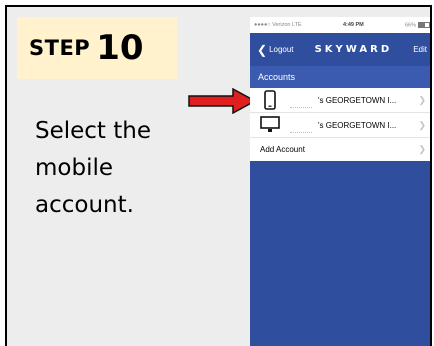  Describe the element at coordinates (281, 49) in the screenshot. I see `logout-label: Logout` at that location.